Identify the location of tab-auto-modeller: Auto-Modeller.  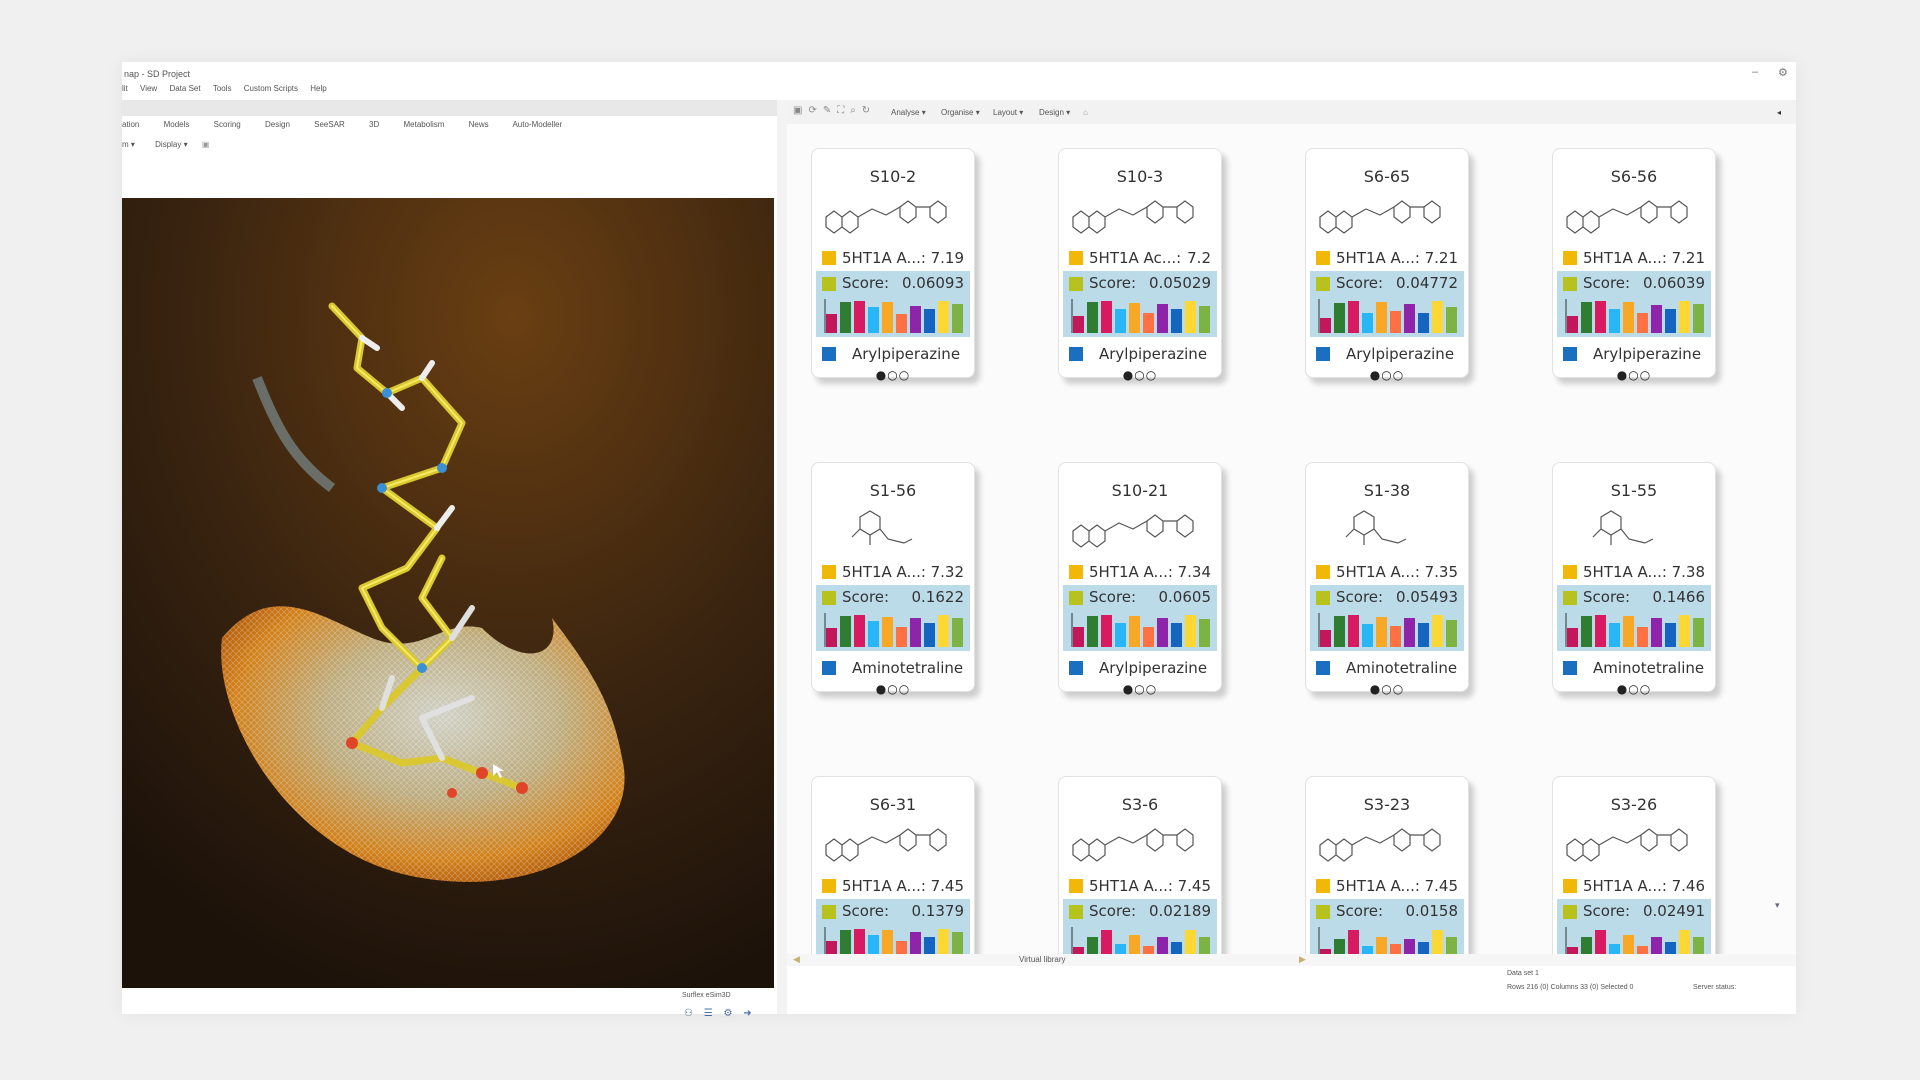
(537, 124).